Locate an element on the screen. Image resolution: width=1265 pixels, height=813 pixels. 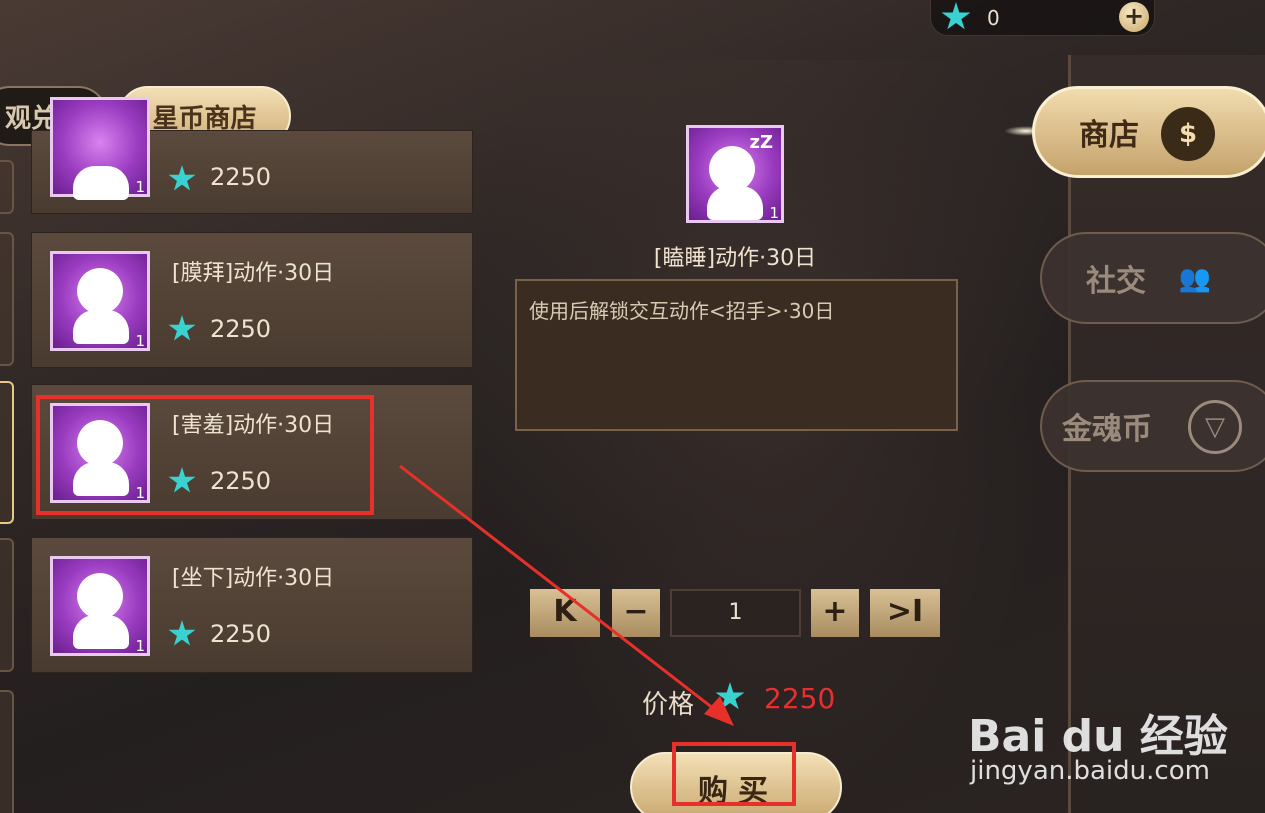
baidu-watermark-logo: Bai du 经验 is located at coordinates (1098, 736).